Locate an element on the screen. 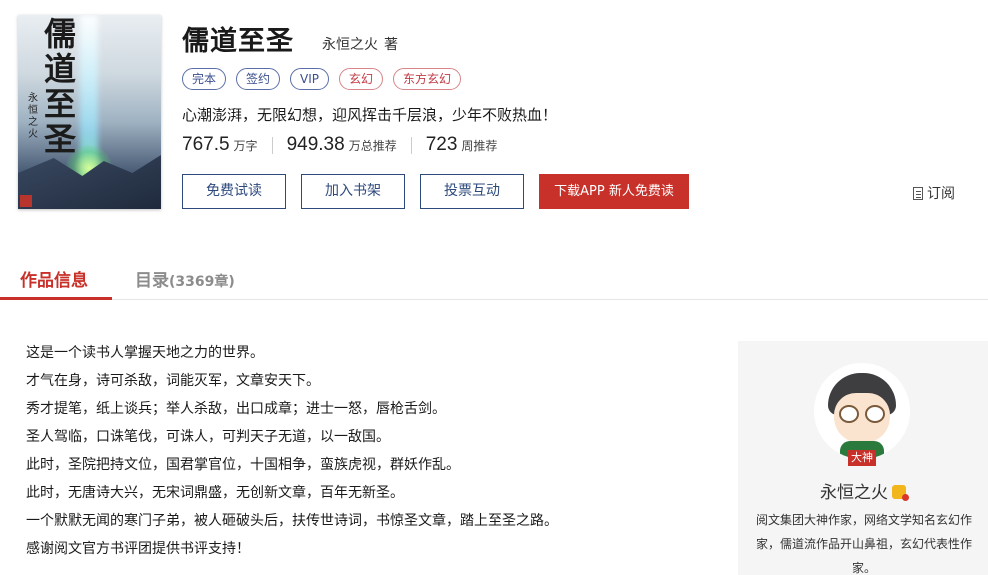 The height and width of the screenshot is (575, 988). author-card-name: 永恒之火 is located at coordinates (854, 493).